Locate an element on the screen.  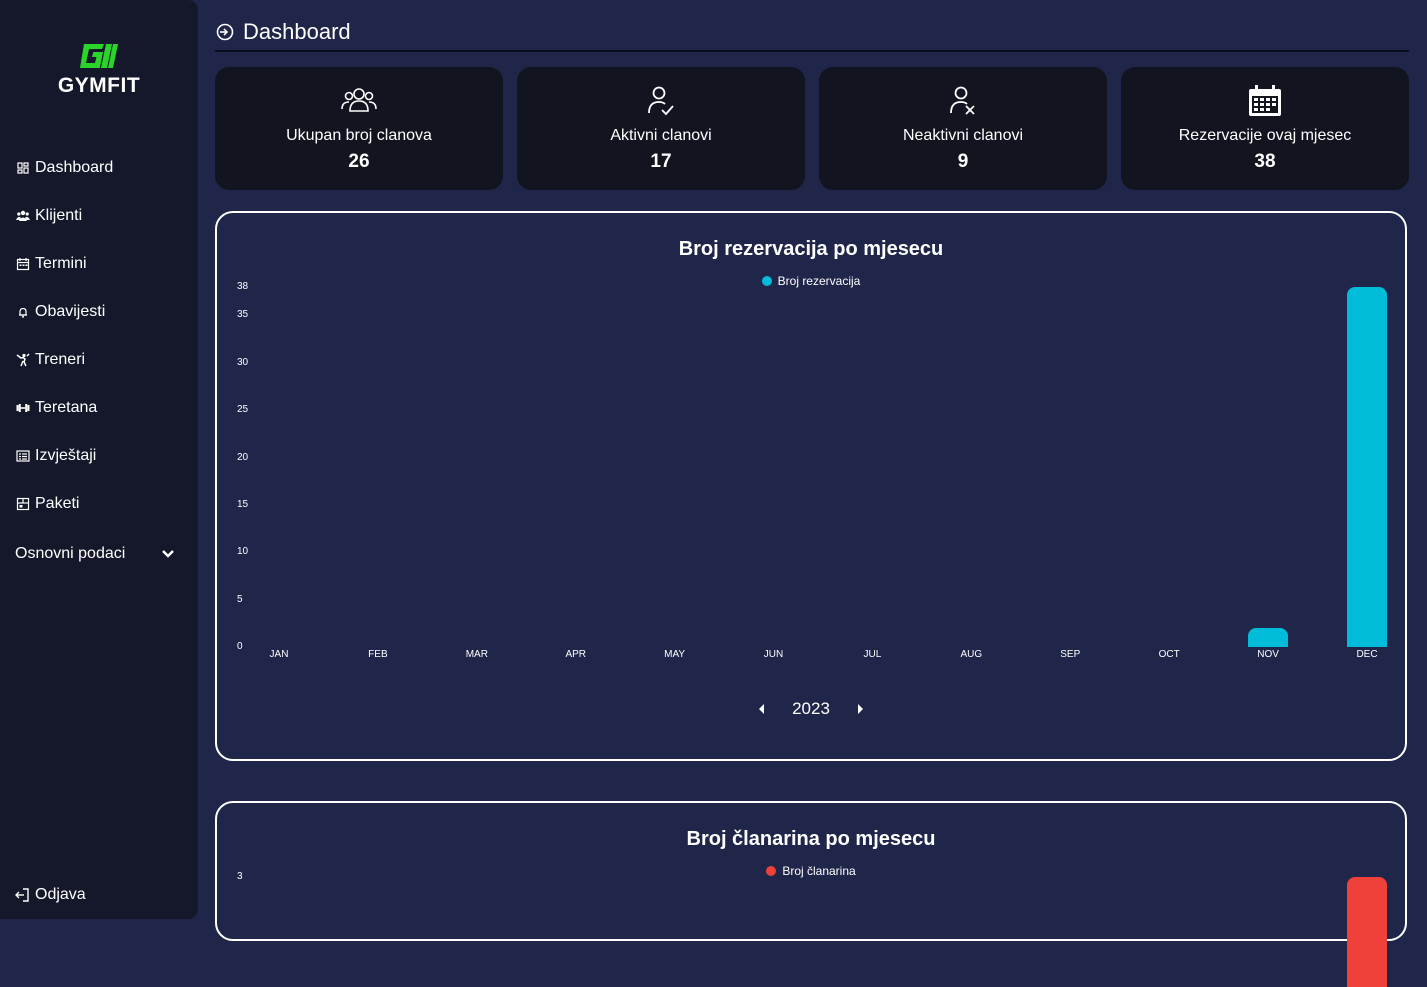
users-icon is located at coordinates (23, 216).